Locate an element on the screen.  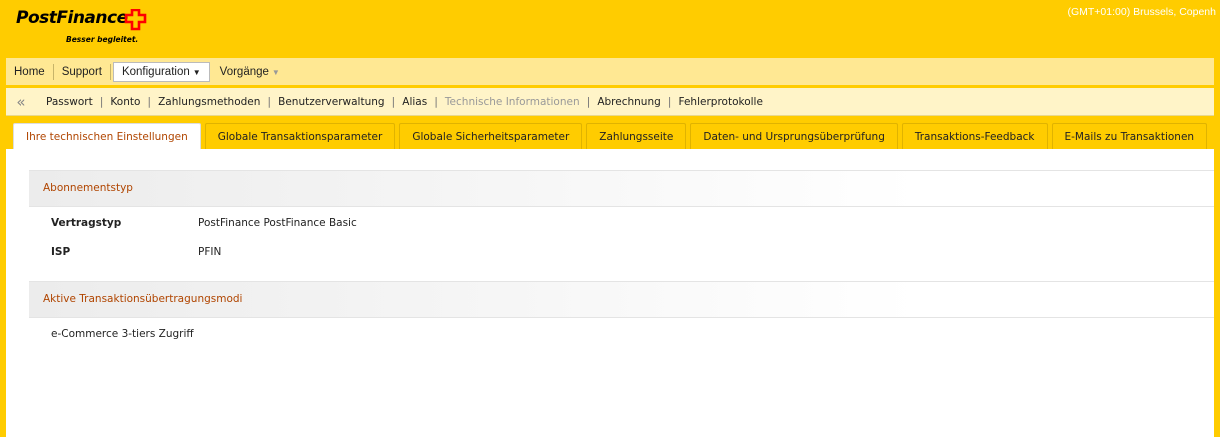
submenu-item-technische-informationen: Technische Informationen is located at coordinates (512, 101).